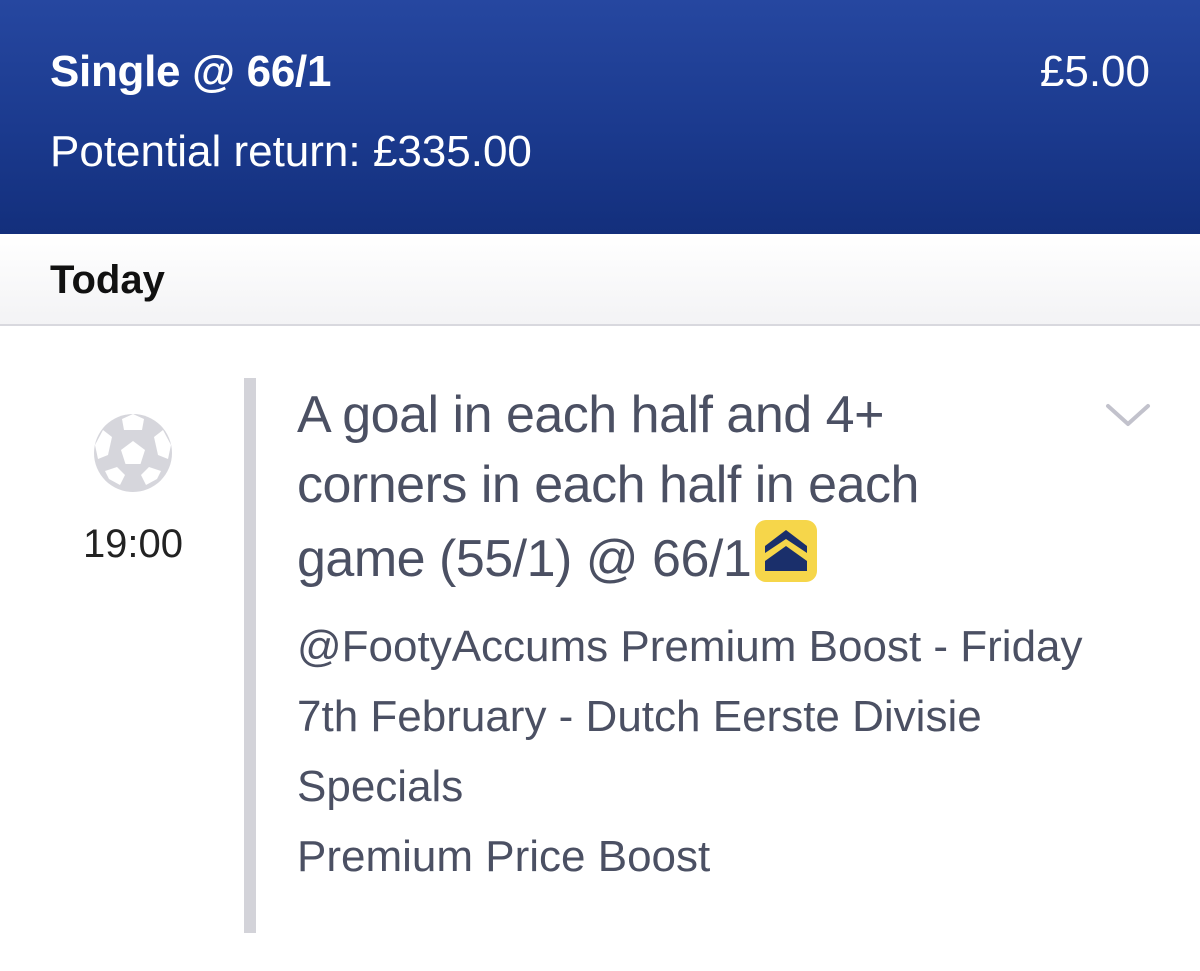 The height and width of the screenshot is (971, 1200). Describe the element at coordinates (133, 544) in the screenshot. I see `event-time: 19:00` at that location.